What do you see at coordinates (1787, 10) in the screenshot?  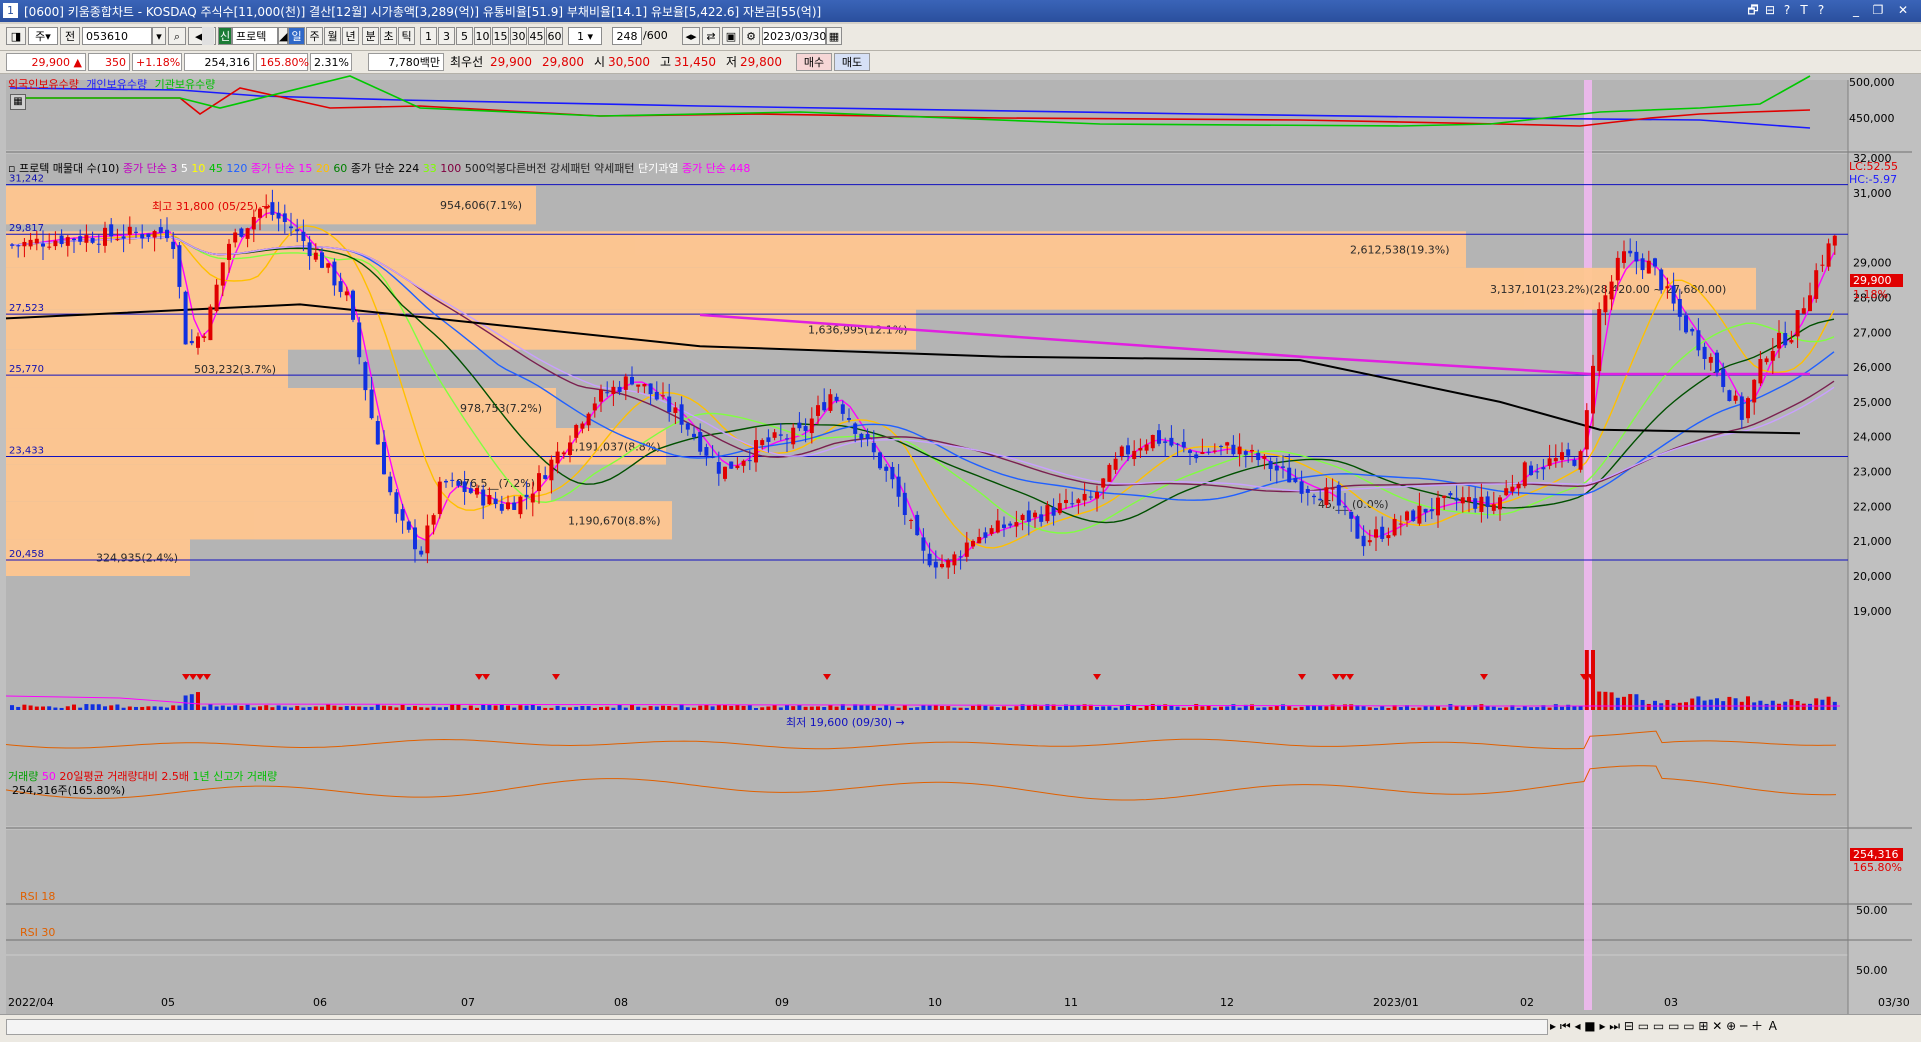 I see `help-icon: ?` at bounding box center [1787, 10].